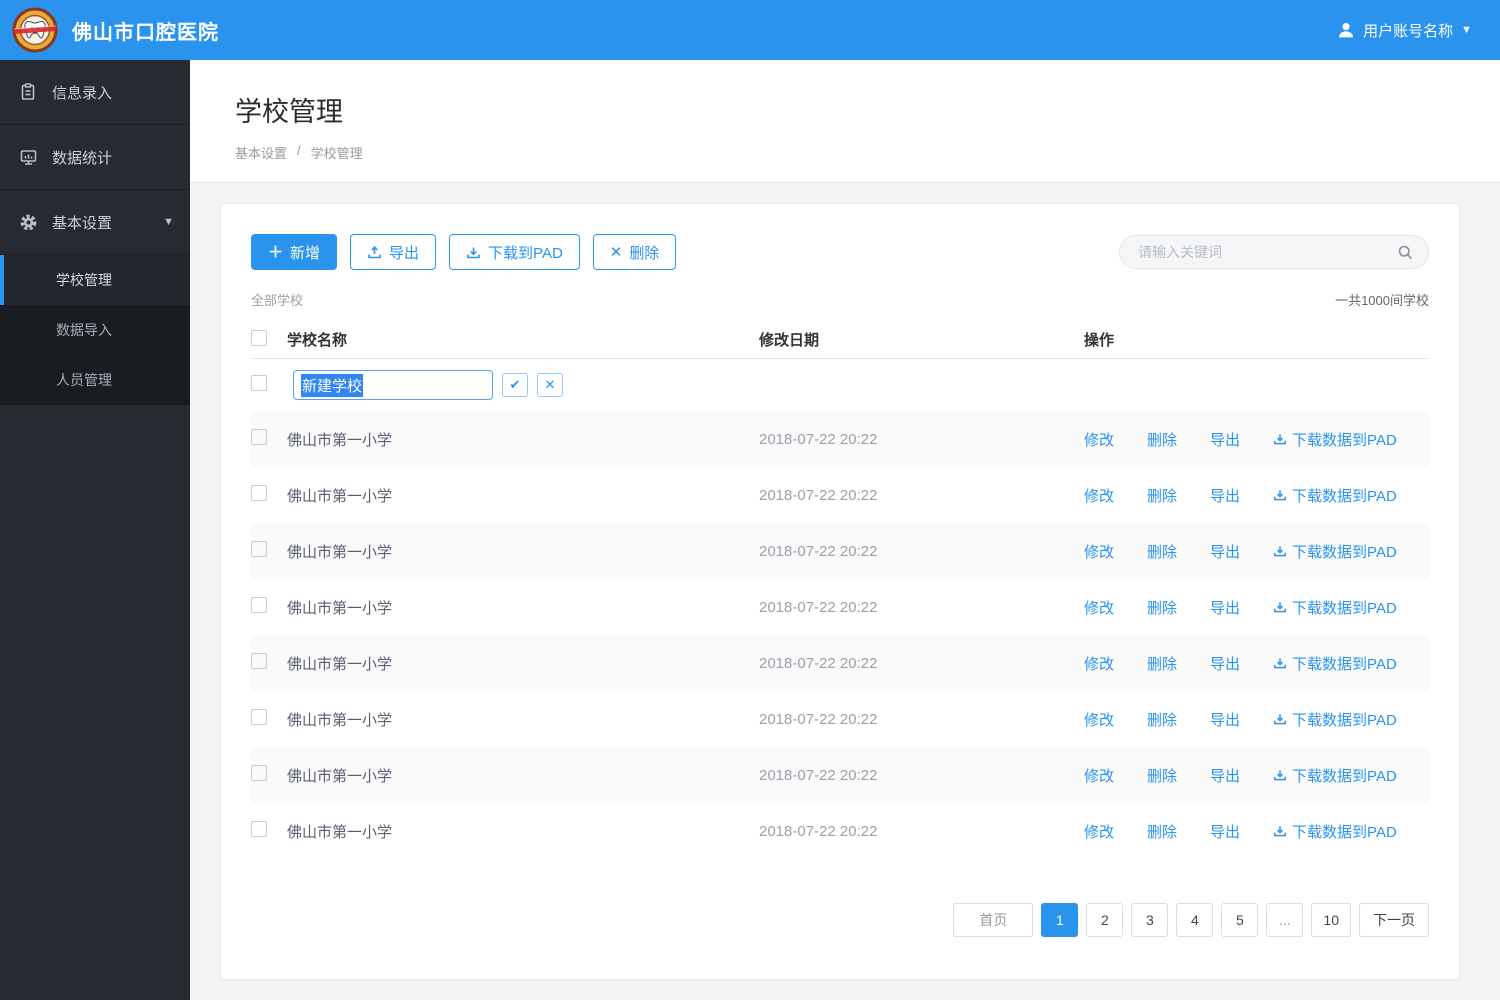  I want to click on new-school-input: 新建学校, so click(393, 385).